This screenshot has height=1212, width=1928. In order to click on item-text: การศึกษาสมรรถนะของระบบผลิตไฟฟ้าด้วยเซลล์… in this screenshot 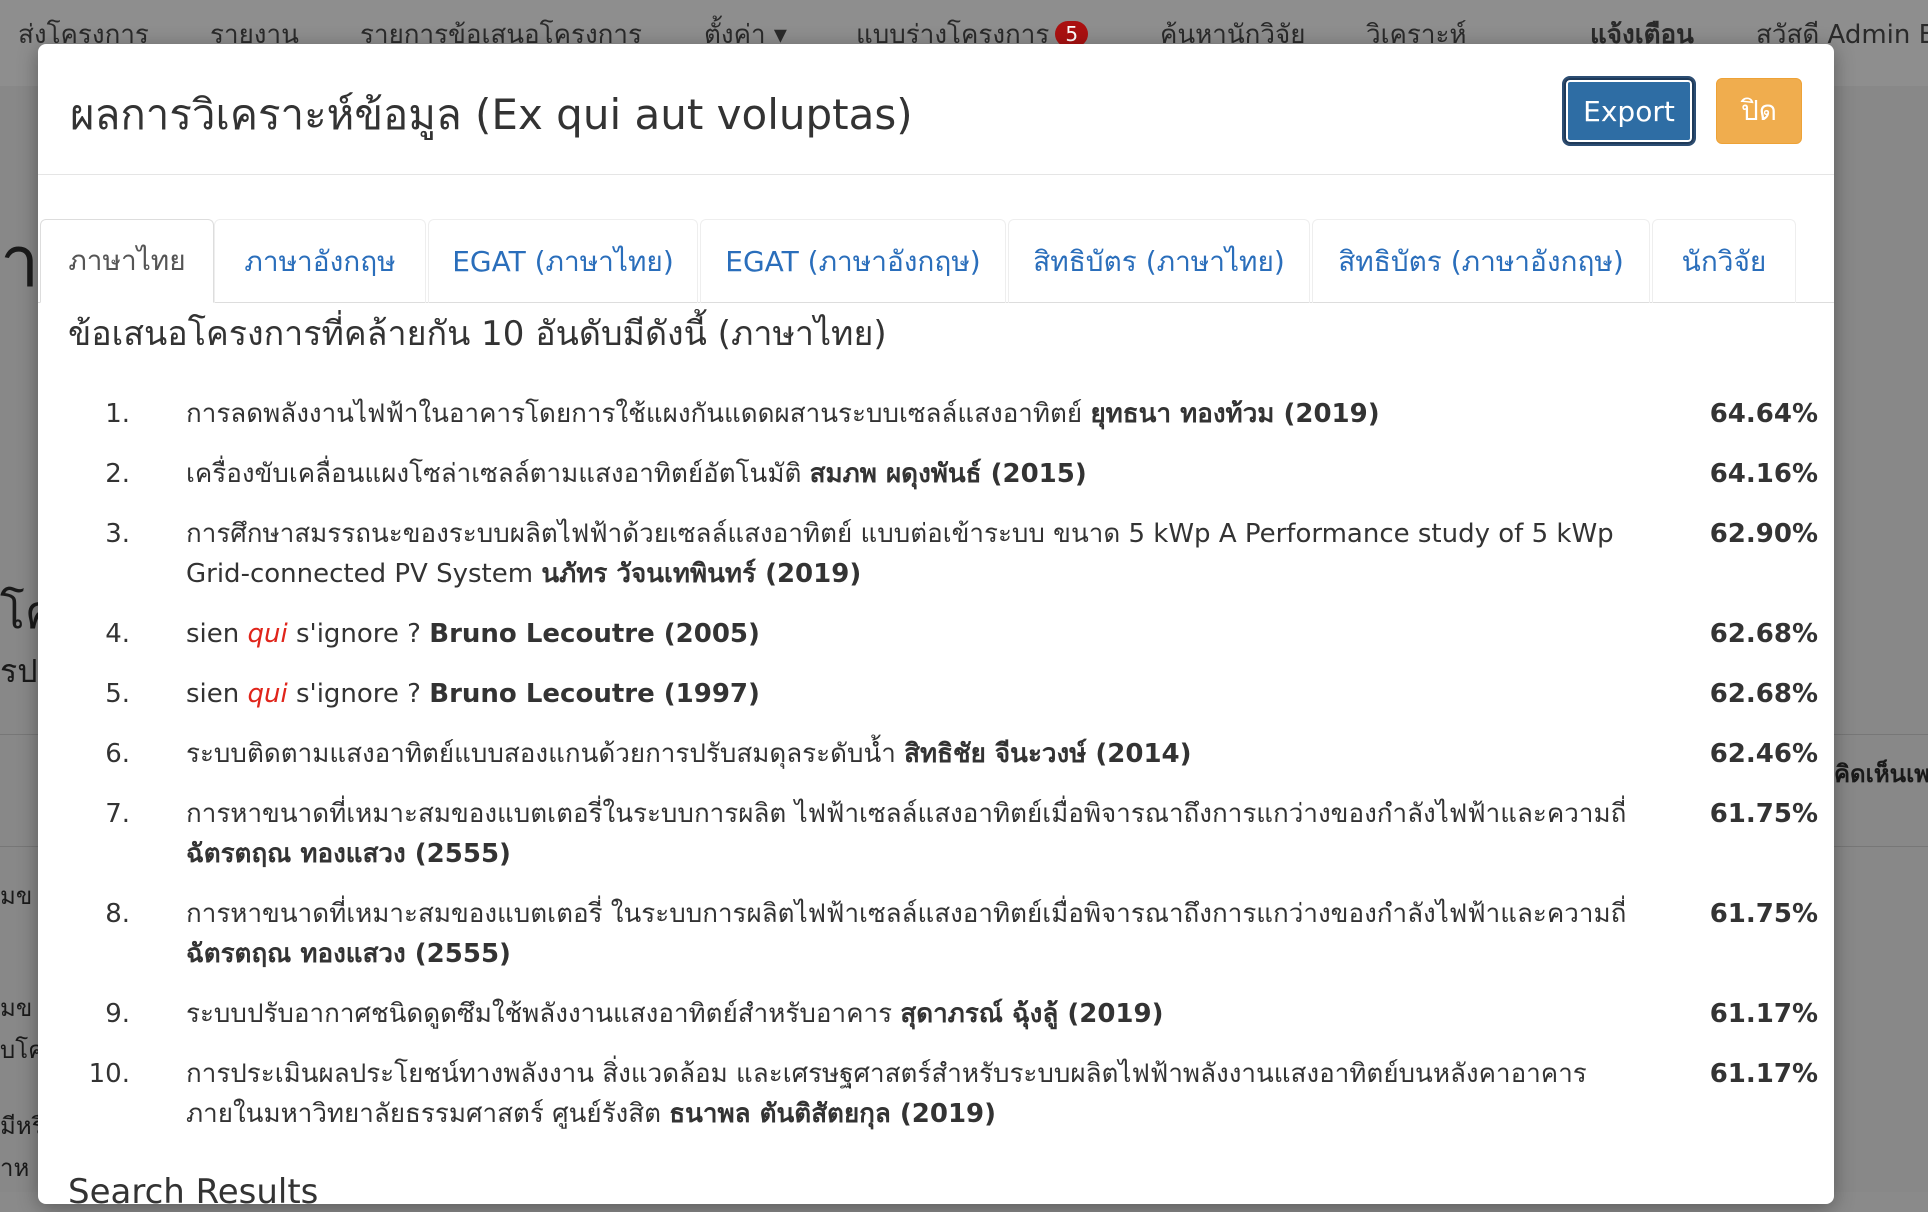, I will do `click(916, 554)`.